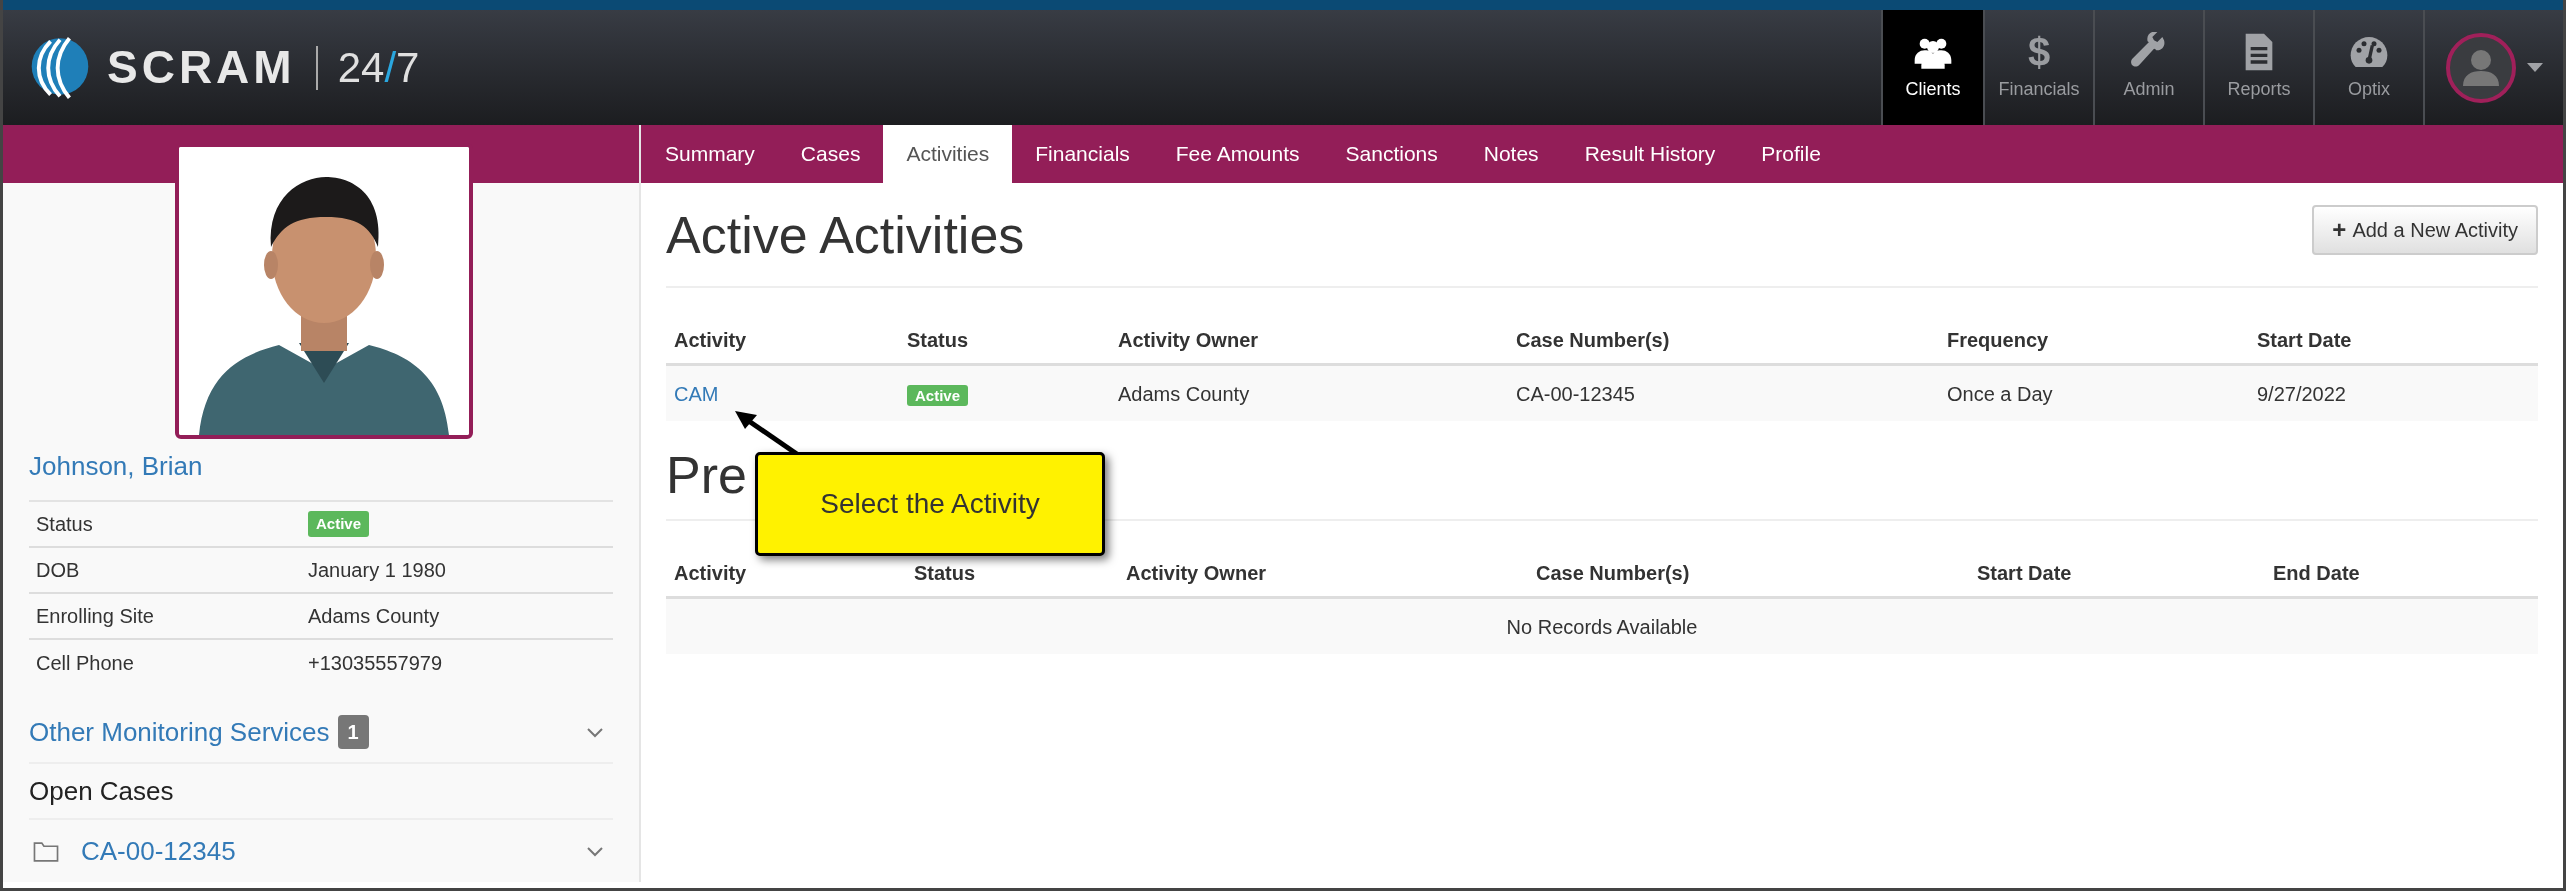  What do you see at coordinates (353, 732) in the screenshot?
I see `count-badge: 1` at bounding box center [353, 732].